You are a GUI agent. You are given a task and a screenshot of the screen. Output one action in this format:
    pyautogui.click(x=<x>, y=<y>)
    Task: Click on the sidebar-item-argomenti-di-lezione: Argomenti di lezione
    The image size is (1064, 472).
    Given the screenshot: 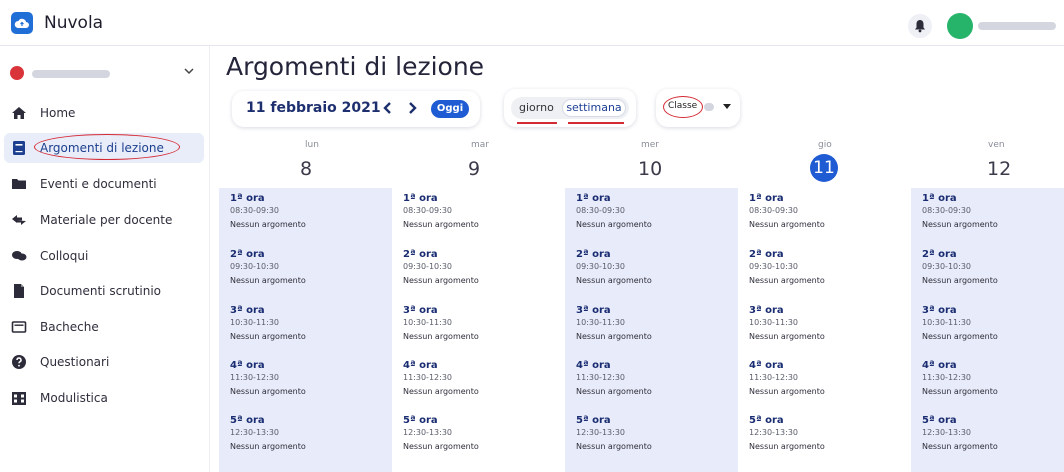 What is the action you would take?
    pyautogui.click(x=104, y=148)
    